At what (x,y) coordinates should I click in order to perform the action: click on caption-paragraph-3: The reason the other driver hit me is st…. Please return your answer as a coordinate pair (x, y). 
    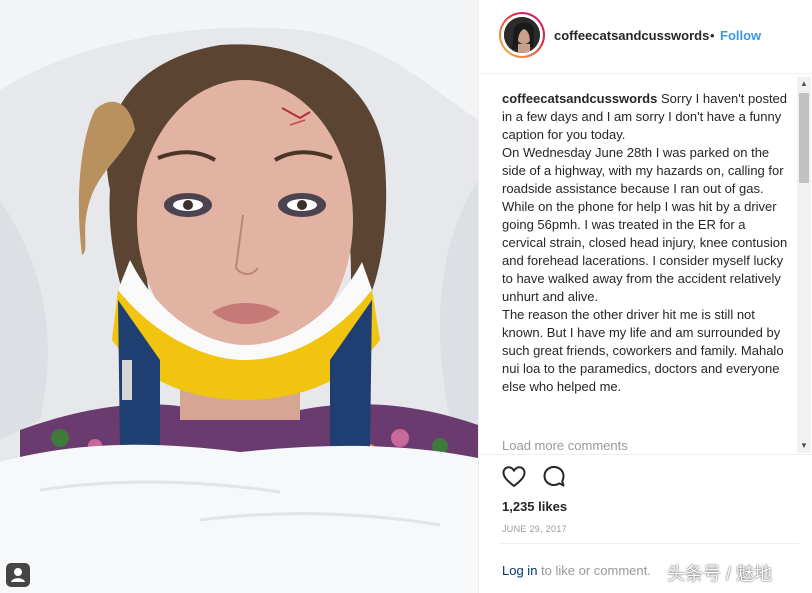
    Looking at the image, I should click on (643, 350).